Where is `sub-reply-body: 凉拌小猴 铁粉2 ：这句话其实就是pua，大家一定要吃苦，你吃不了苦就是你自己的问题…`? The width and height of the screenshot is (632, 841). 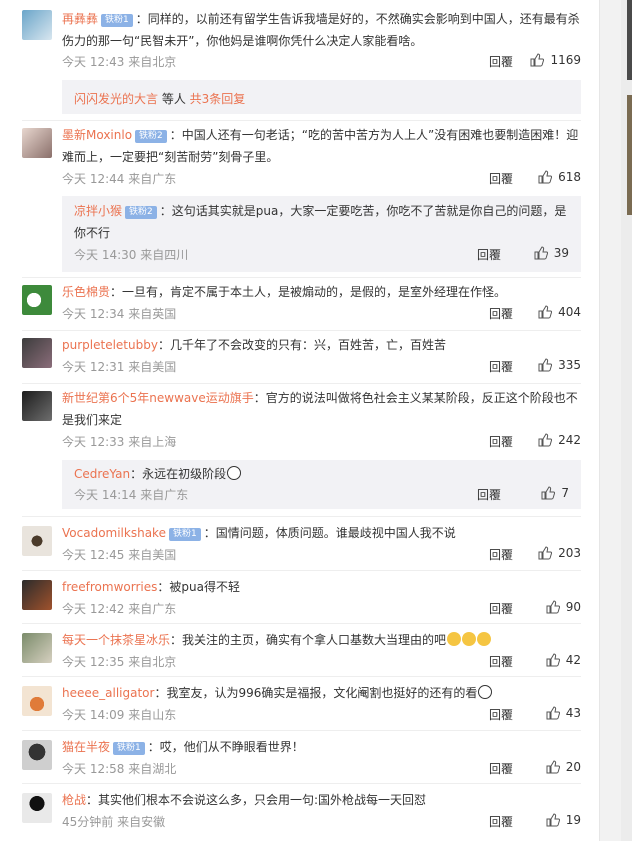
sub-reply-body: 凉拌小猴 铁粉2 ：这句话其实就是pua，大家一定要吃苦，你吃不了苦就是你自己的问题… is located at coordinates (321, 222).